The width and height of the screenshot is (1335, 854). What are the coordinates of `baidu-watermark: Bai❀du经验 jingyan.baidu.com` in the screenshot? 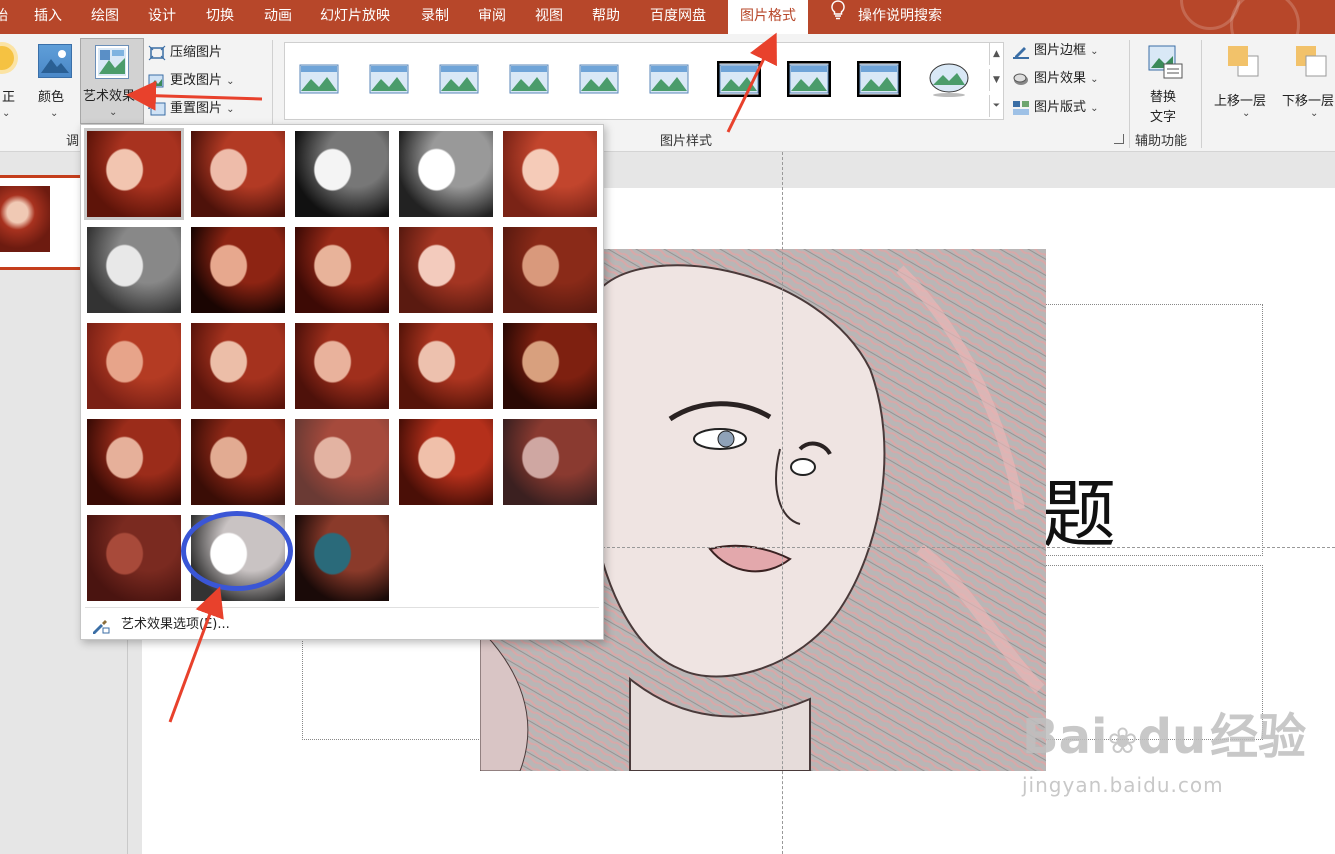 It's located at (1164, 754).